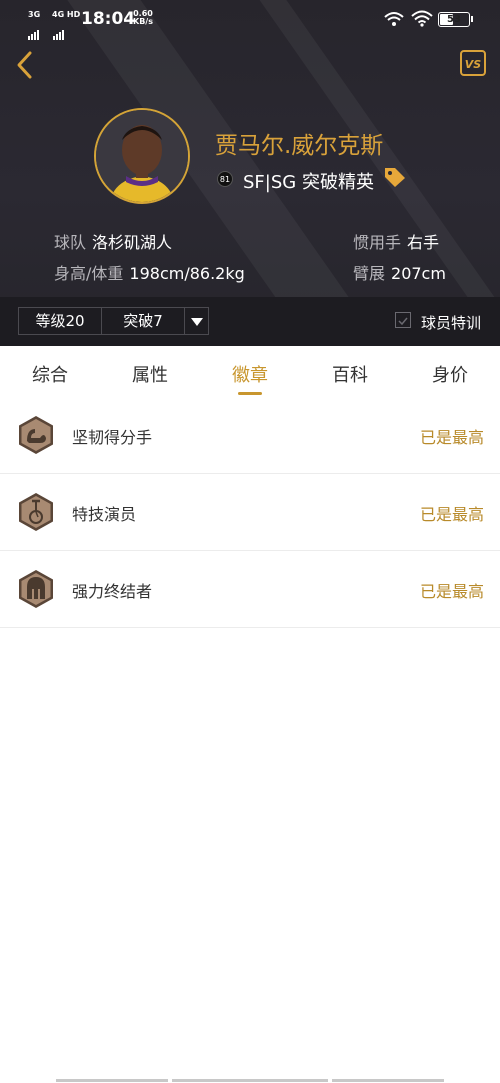 Image resolution: width=500 pixels, height=1083 pixels. What do you see at coordinates (395, 177) in the screenshot?
I see `tag-icon` at bounding box center [395, 177].